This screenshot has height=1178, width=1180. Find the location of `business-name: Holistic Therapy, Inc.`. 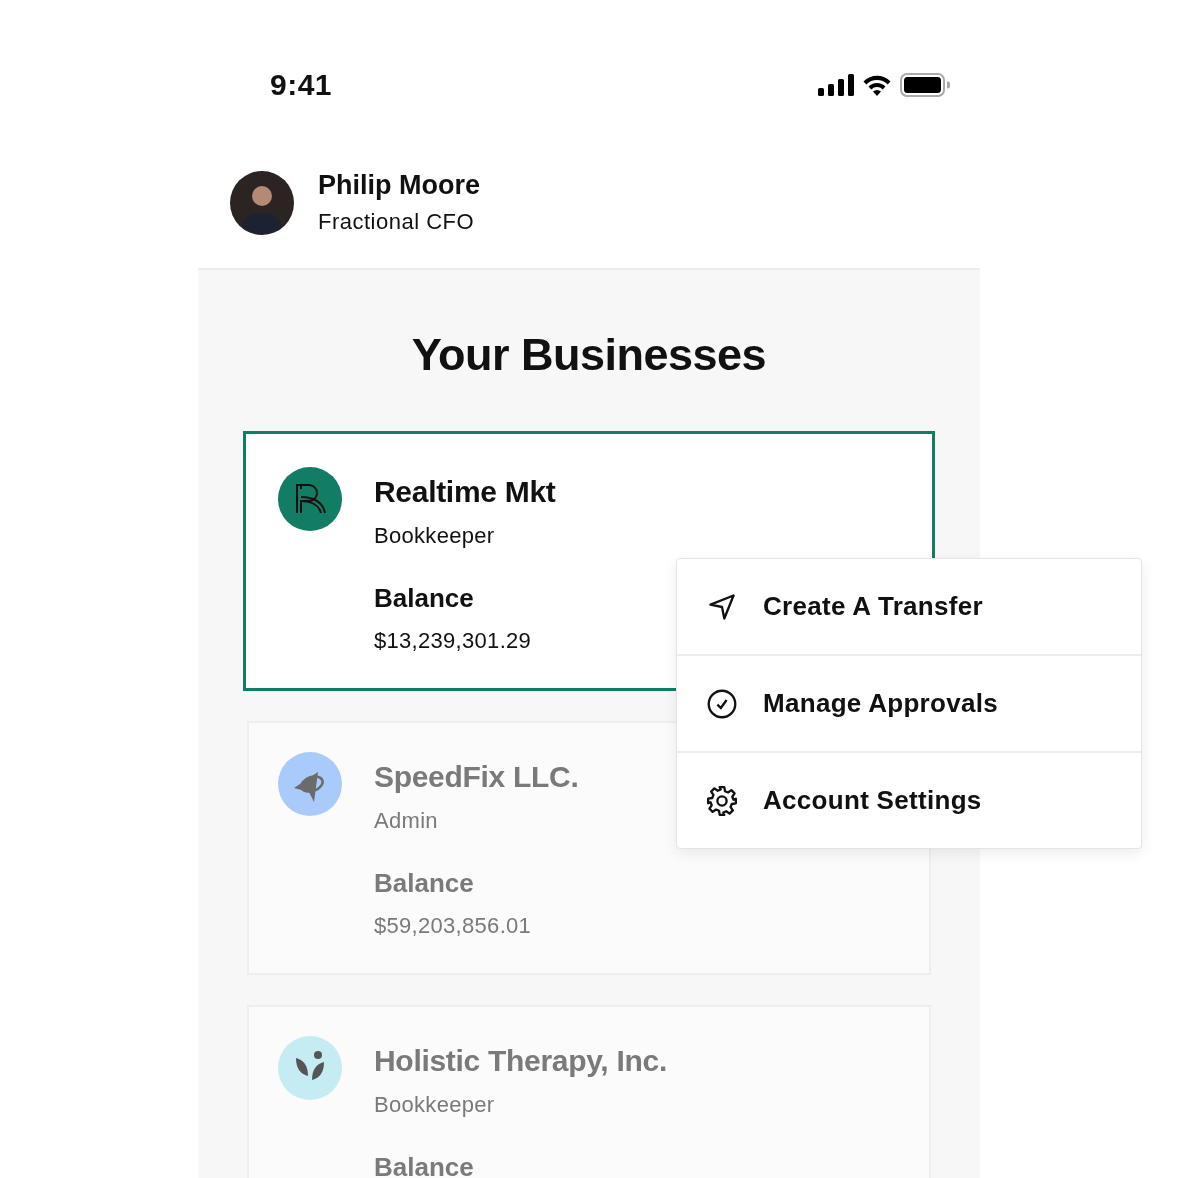

business-name: Holistic Therapy, Inc. is located at coordinates (520, 1061).